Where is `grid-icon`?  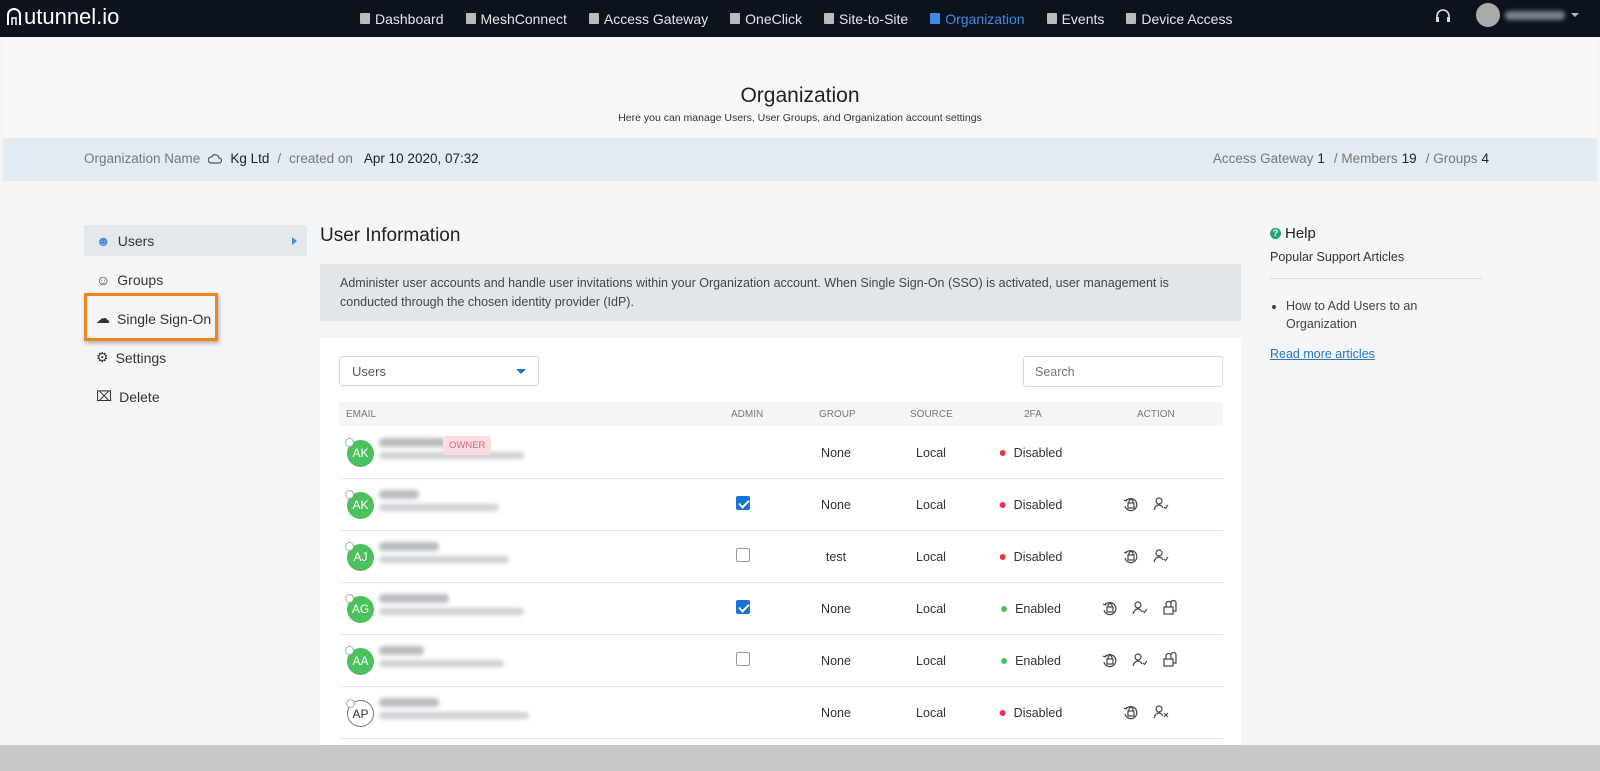
grid-icon is located at coordinates (735, 18).